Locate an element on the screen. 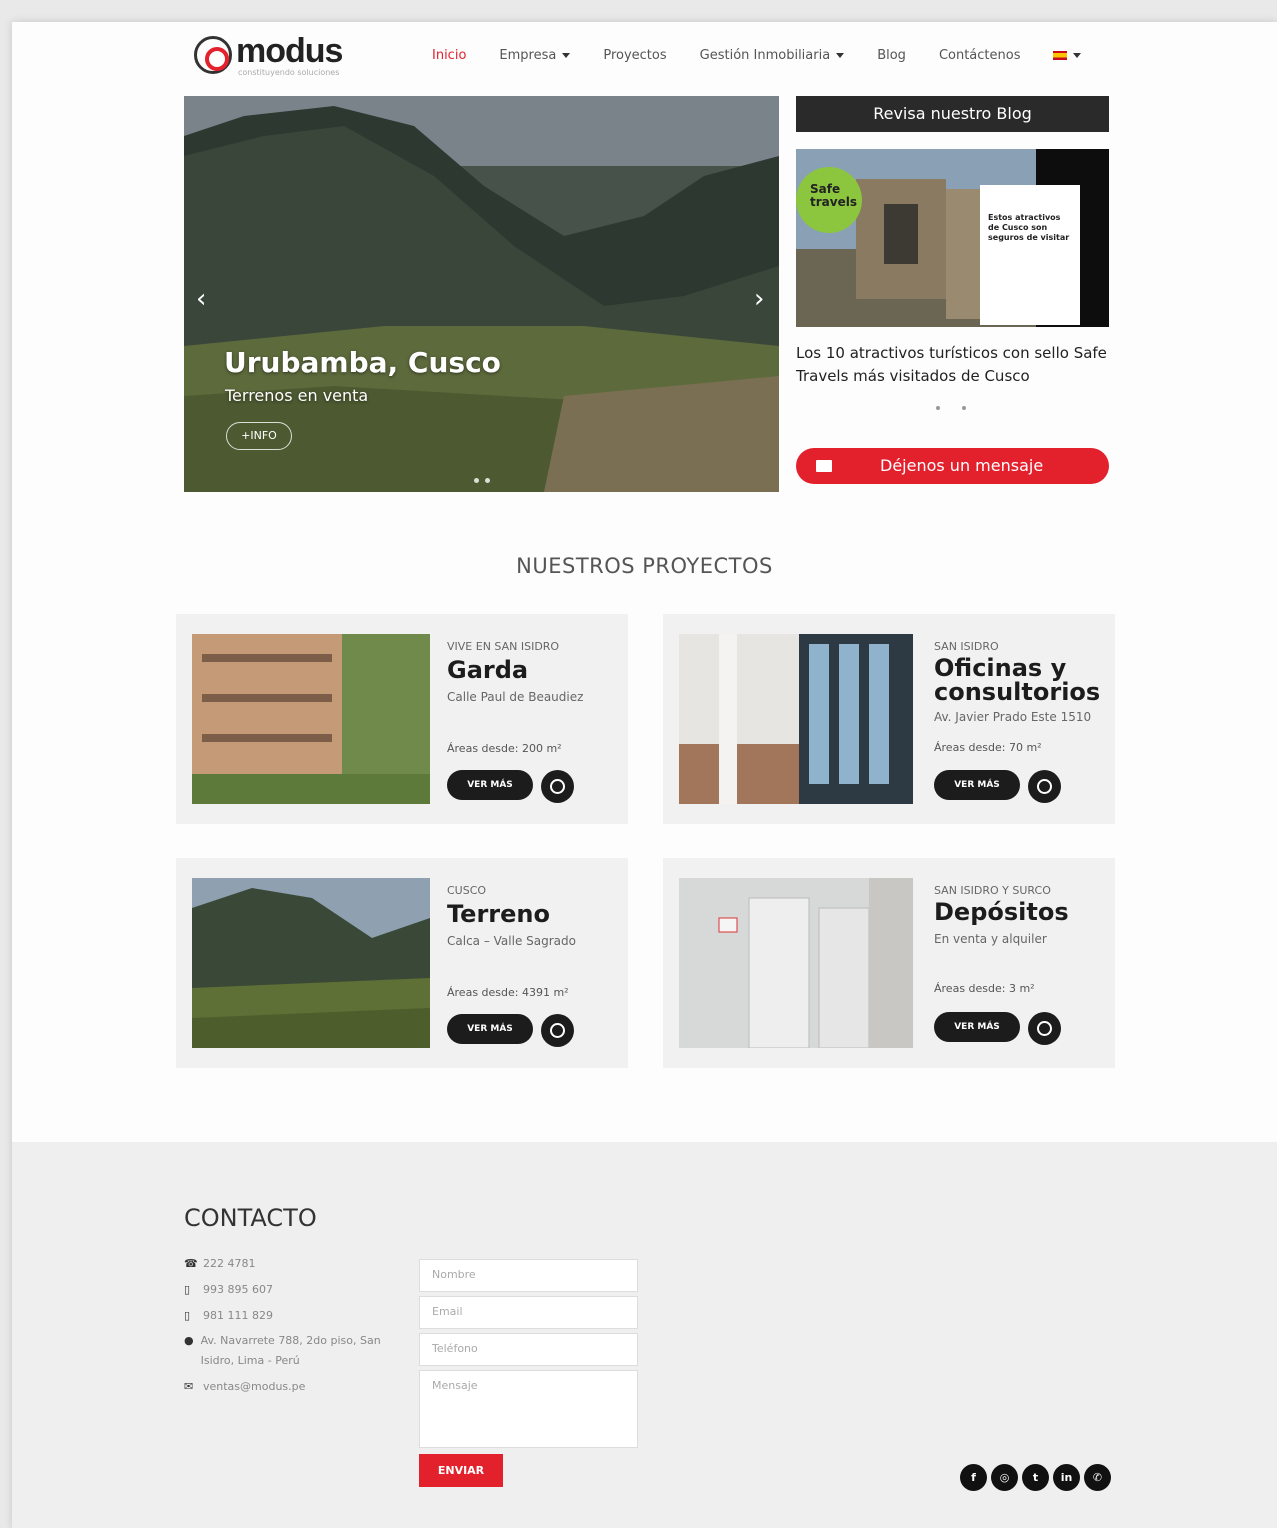 Image resolution: width=1277 pixels, height=1528 pixels. project-title: Oficinas y consultorios is located at coordinates (1017, 680).